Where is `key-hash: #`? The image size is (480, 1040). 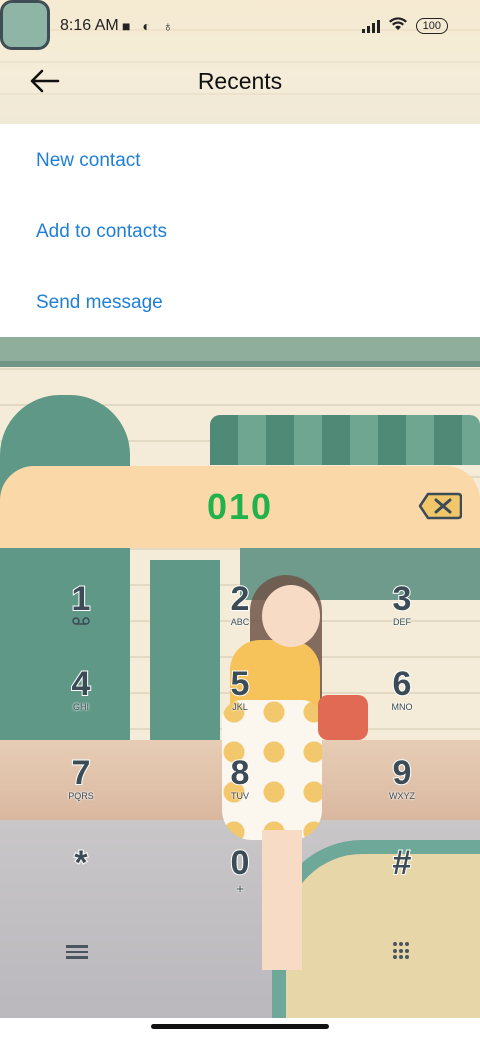 key-hash: # is located at coordinates (402, 863).